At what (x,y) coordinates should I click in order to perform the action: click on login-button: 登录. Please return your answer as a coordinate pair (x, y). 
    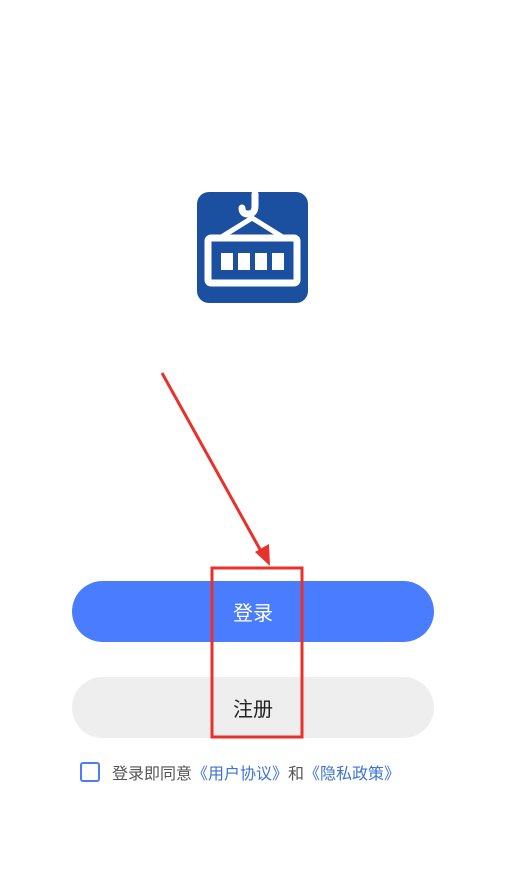
    Looking at the image, I should click on (253, 611).